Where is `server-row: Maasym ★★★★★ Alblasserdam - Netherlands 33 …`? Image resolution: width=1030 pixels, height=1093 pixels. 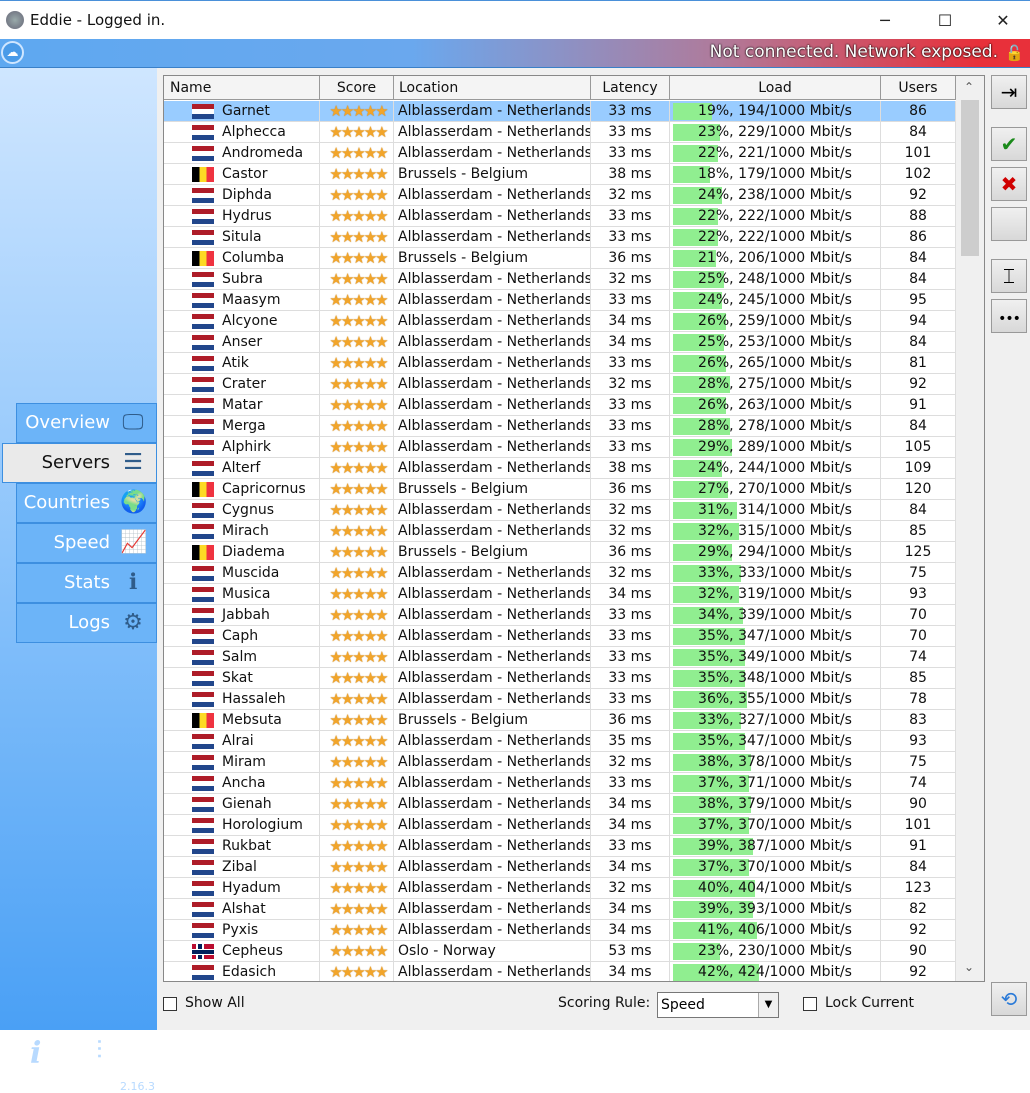 server-row: Maasym ★★★★★ Alblasserdam - Netherlands 33 … is located at coordinates (560, 300).